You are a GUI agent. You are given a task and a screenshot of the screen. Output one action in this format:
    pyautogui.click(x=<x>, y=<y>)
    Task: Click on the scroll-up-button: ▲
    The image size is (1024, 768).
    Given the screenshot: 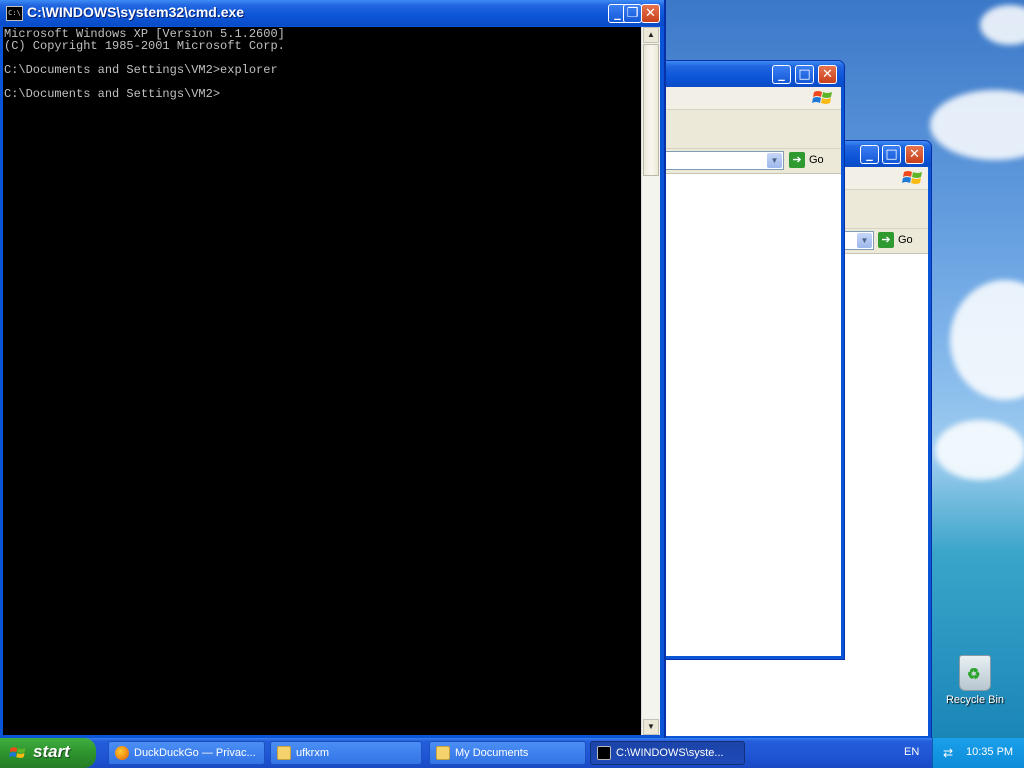 What is the action you would take?
    pyautogui.click(x=651, y=35)
    